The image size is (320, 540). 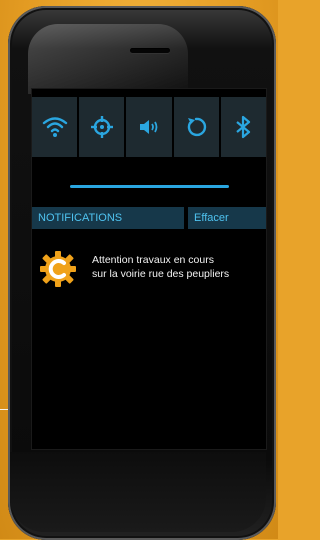 What do you see at coordinates (149, 186) in the screenshot?
I see `brightness-slider` at bounding box center [149, 186].